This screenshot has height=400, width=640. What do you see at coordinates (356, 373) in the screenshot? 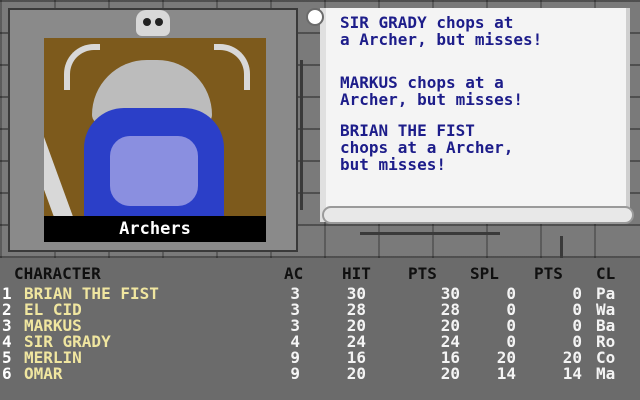
I see `member-hit: 20` at bounding box center [356, 373].